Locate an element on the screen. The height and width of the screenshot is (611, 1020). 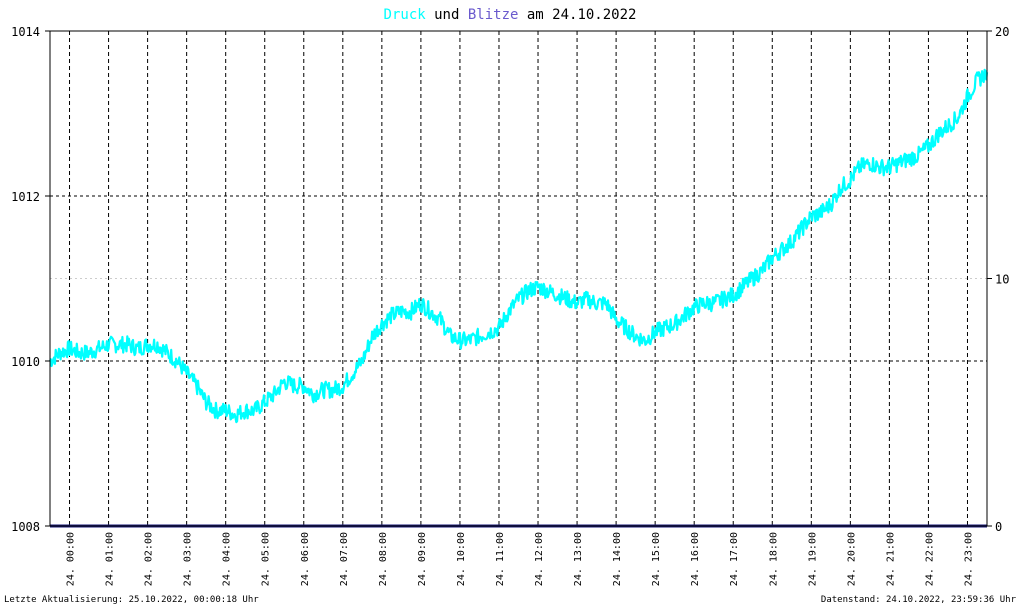
x-tick-label: 24. 06:00 is located at coordinates (305, 559).